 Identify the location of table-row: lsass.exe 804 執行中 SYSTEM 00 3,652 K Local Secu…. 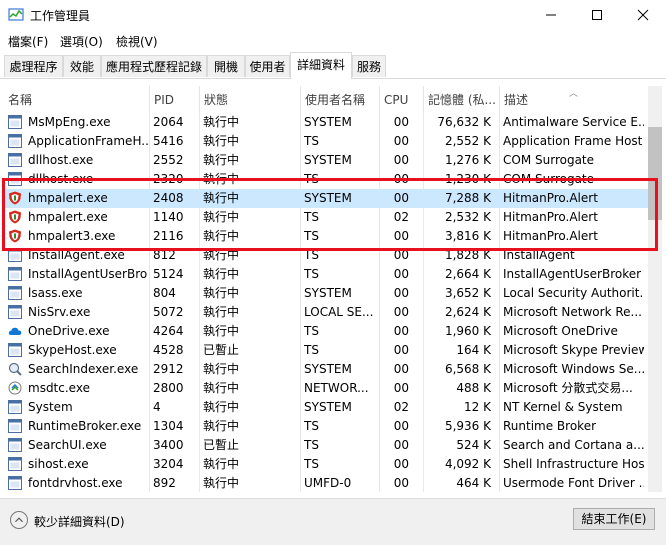
(326, 293).